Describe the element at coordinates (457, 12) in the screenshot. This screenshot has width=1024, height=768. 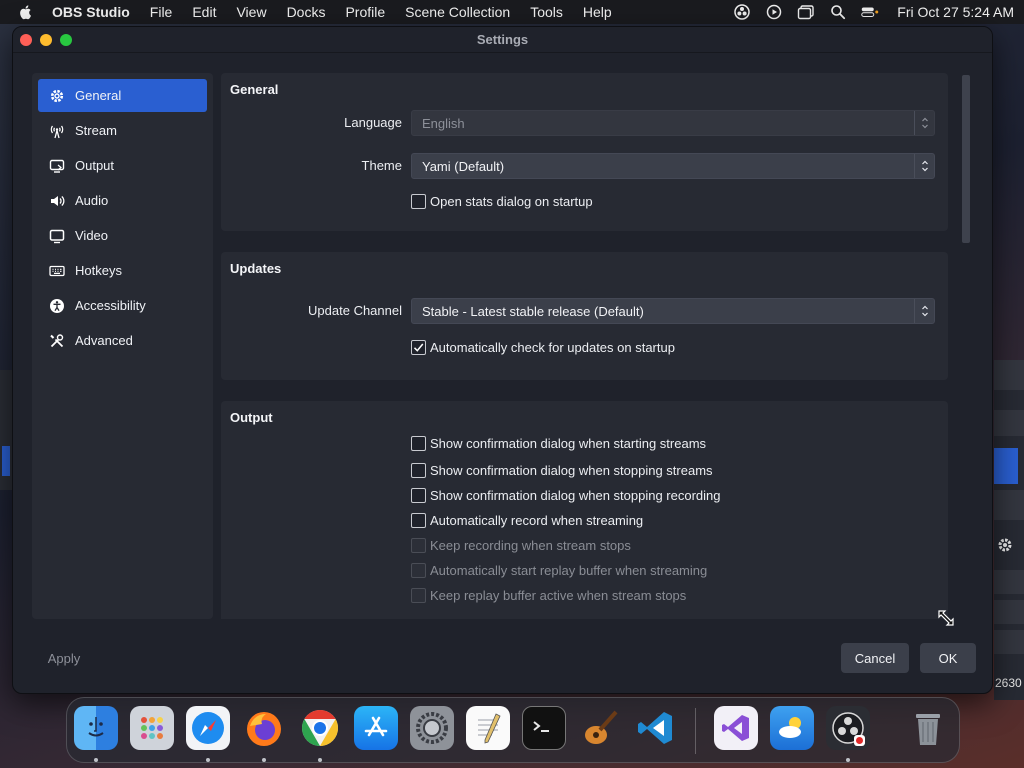
I see `menu-scene-collection: Scene Collection` at that location.